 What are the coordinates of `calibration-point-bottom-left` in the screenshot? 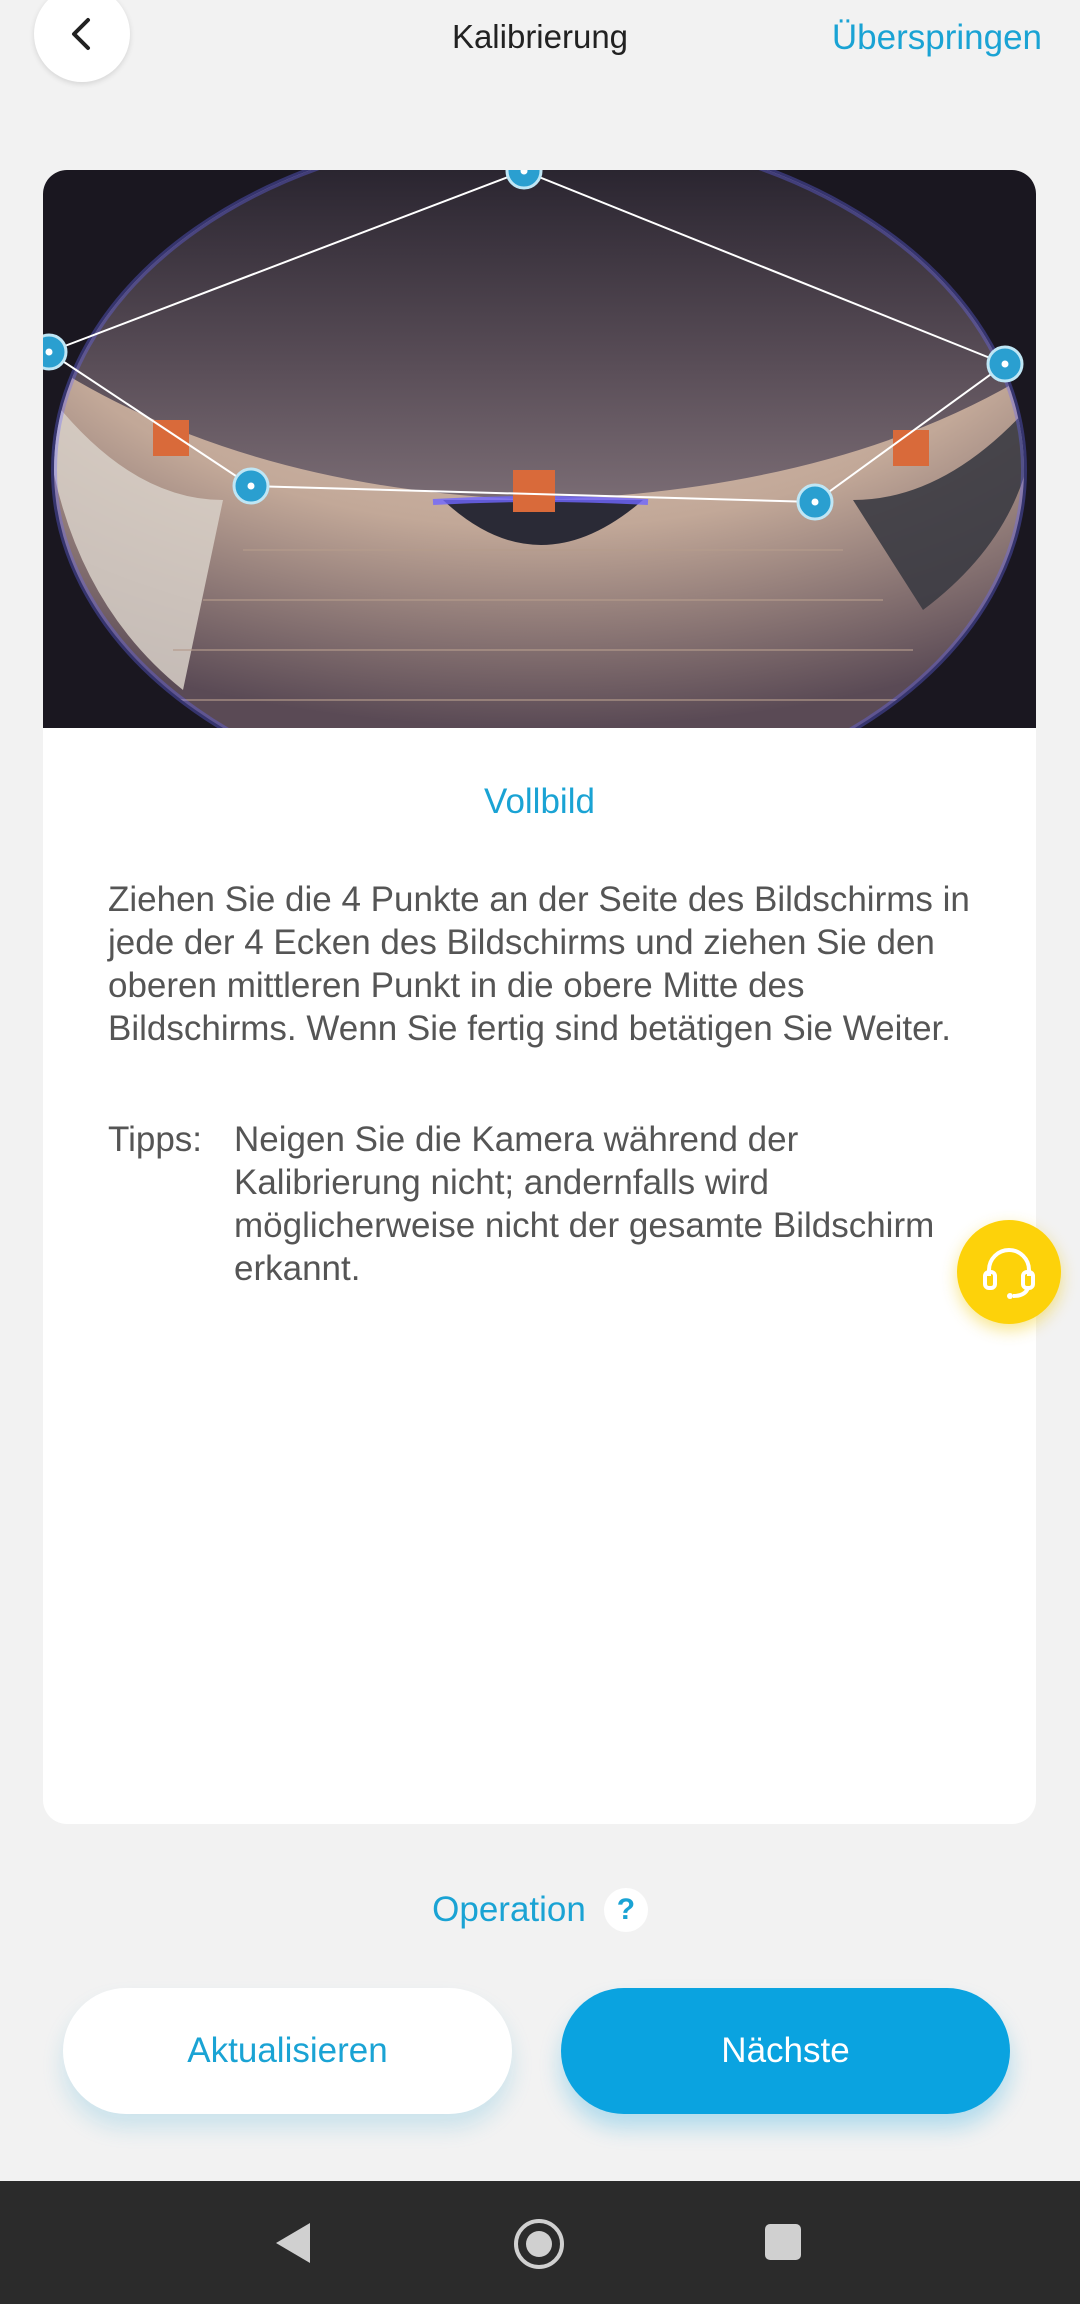 It's located at (251, 486).